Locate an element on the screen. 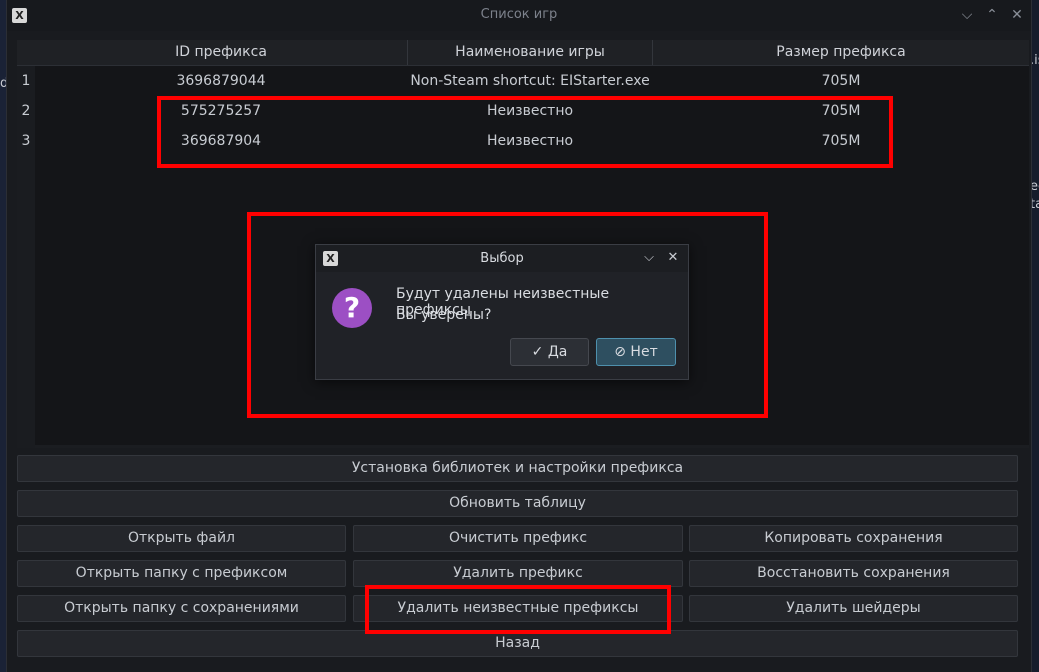 The image size is (1039, 672). window-title: Список игр is located at coordinates (519, 14).